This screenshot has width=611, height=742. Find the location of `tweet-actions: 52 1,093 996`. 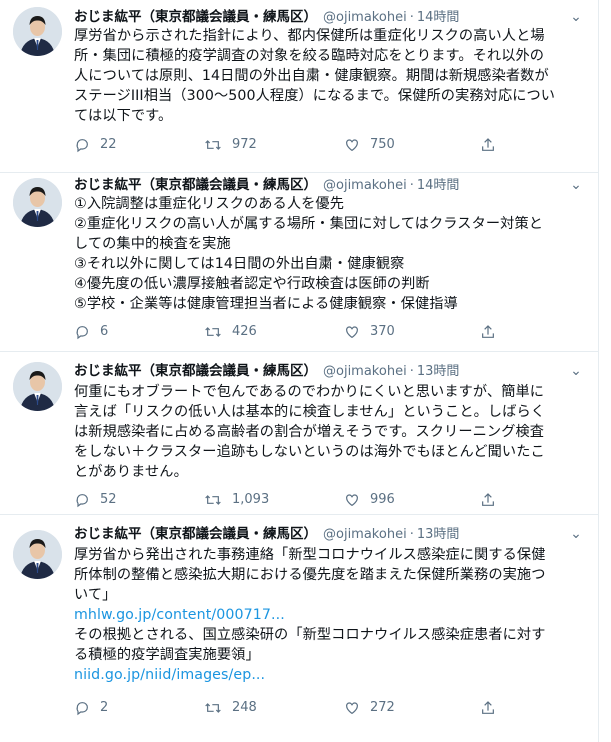

tweet-actions: 52 1,093 996 is located at coordinates (294, 500).